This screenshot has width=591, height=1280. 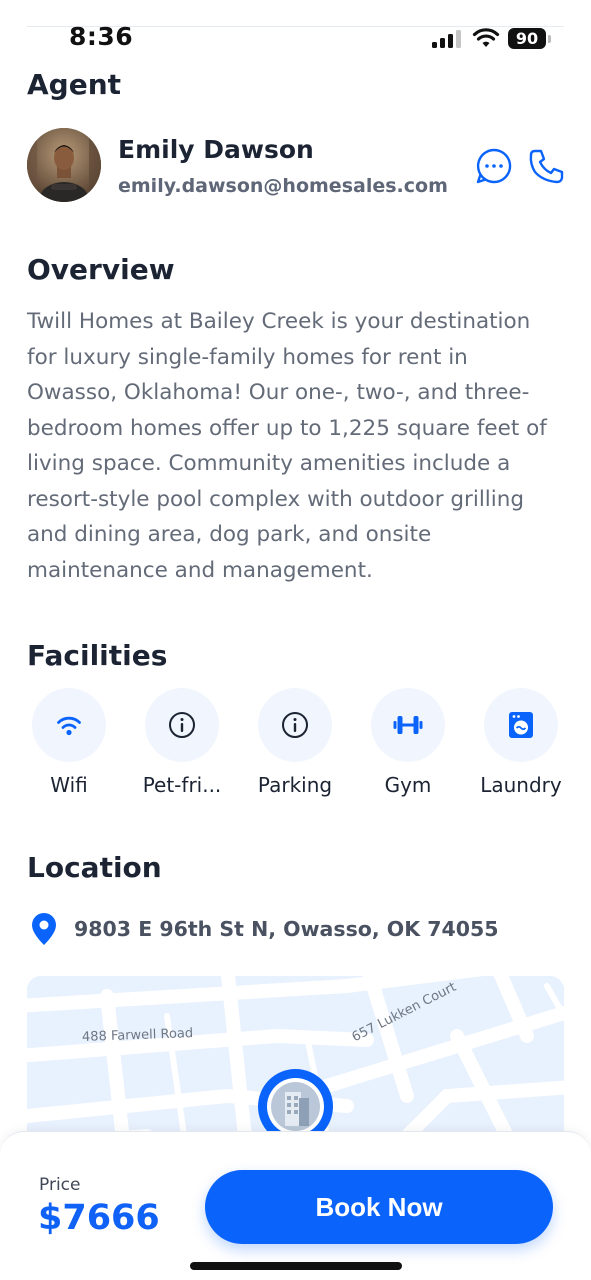 I want to click on facility-pet-circle, so click(x=182, y=725).